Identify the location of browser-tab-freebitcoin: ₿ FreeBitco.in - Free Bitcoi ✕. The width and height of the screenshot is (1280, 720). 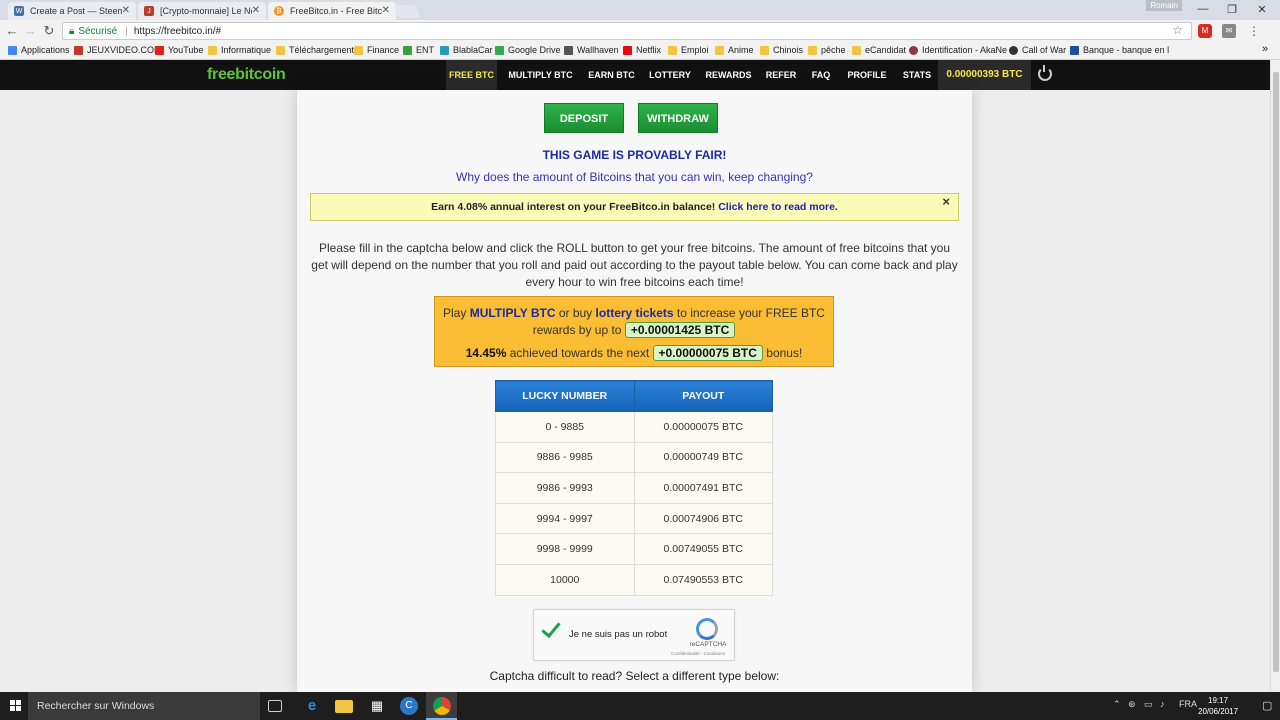
(332, 11).